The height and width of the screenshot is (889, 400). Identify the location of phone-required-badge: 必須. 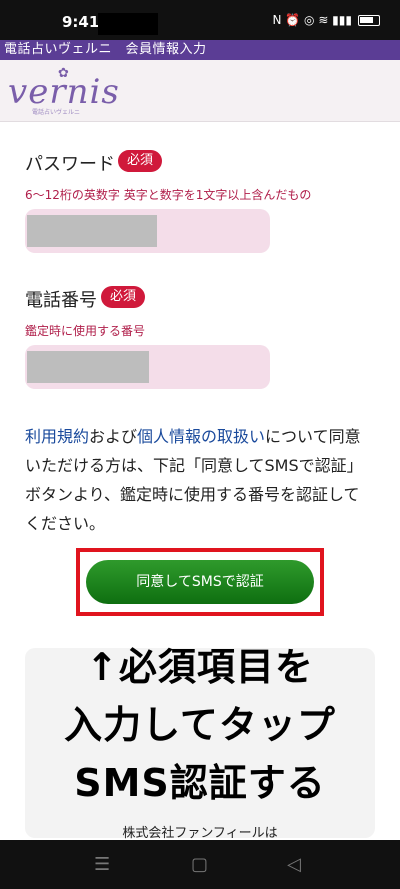
(123, 297).